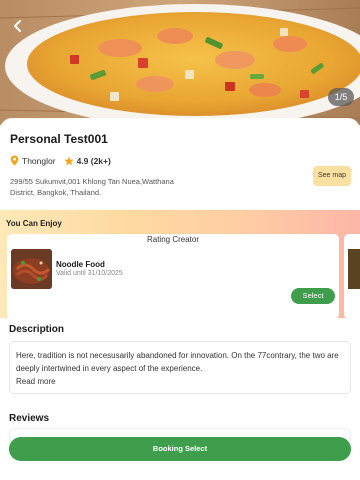 The width and height of the screenshot is (360, 480). What do you see at coordinates (313, 296) in the screenshot?
I see `coupon-select-button: Select` at bounding box center [313, 296].